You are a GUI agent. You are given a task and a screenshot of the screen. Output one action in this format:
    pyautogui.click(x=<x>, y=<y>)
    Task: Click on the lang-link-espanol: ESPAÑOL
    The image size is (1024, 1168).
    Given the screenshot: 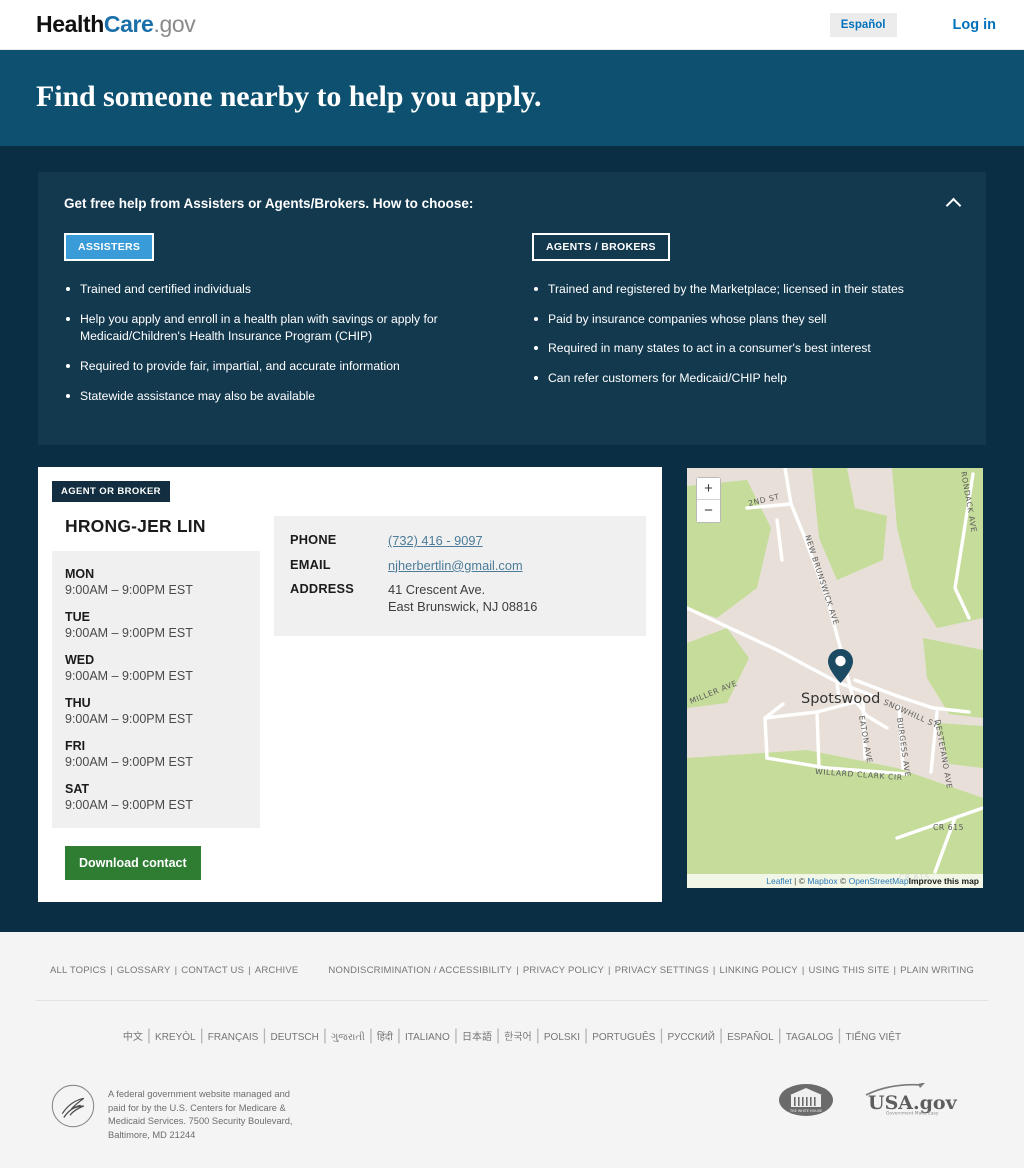 What is the action you would take?
    pyautogui.click(x=750, y=1037)
    